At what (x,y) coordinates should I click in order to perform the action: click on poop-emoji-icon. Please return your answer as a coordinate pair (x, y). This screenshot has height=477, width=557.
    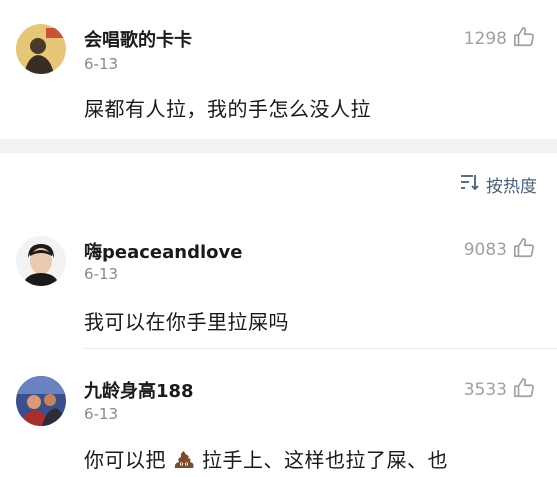
    Looking at the image, I should click on (184, 461).